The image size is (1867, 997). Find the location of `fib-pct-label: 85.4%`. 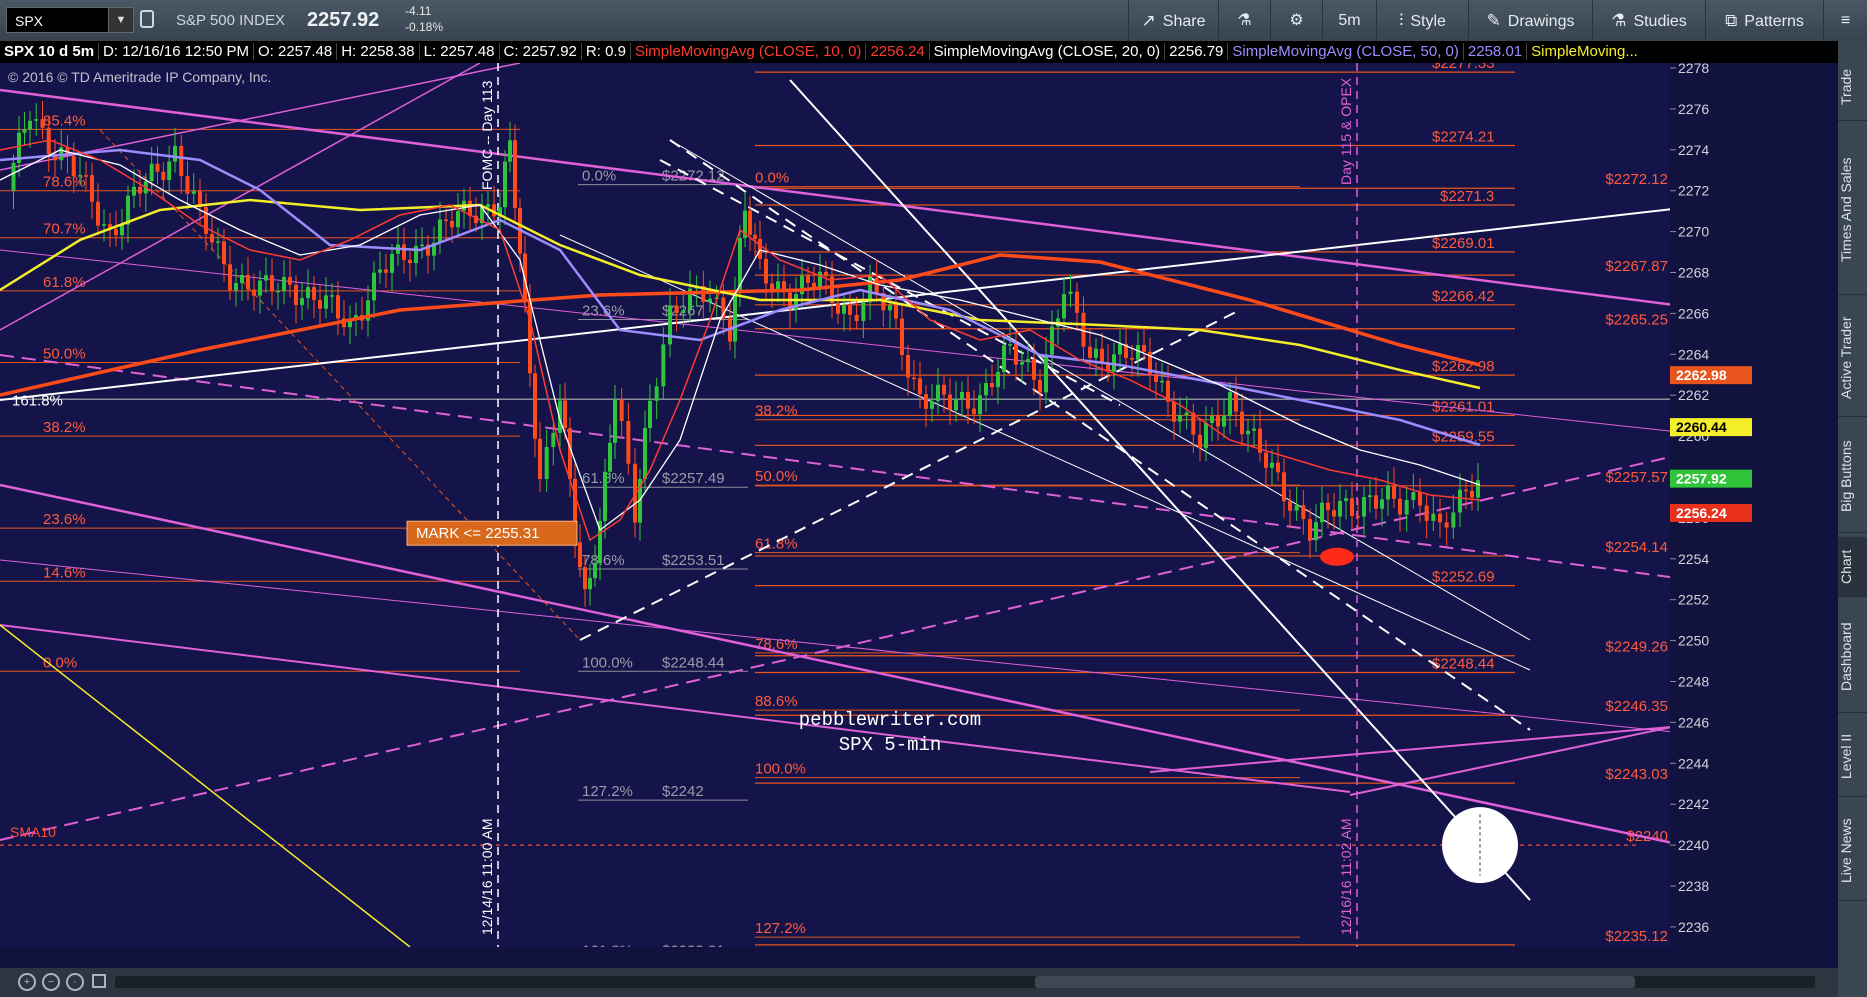

fib-pct-label: 85.4% is located at coordinates (64, 120).